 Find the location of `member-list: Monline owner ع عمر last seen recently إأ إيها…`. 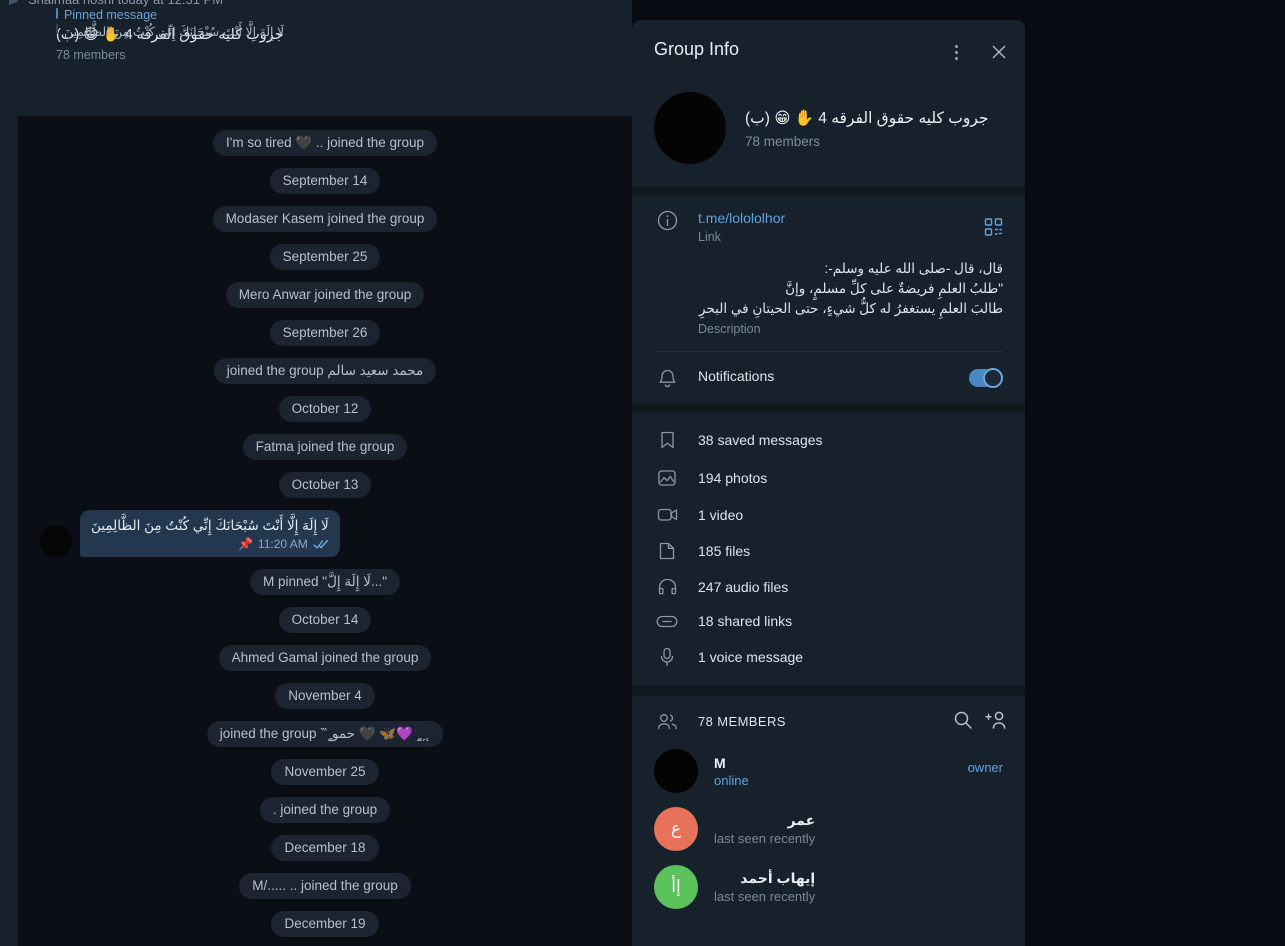

member-list: Monline owner ع عمر last seen recently إأ إيها… is located at coordinates (828, 829).